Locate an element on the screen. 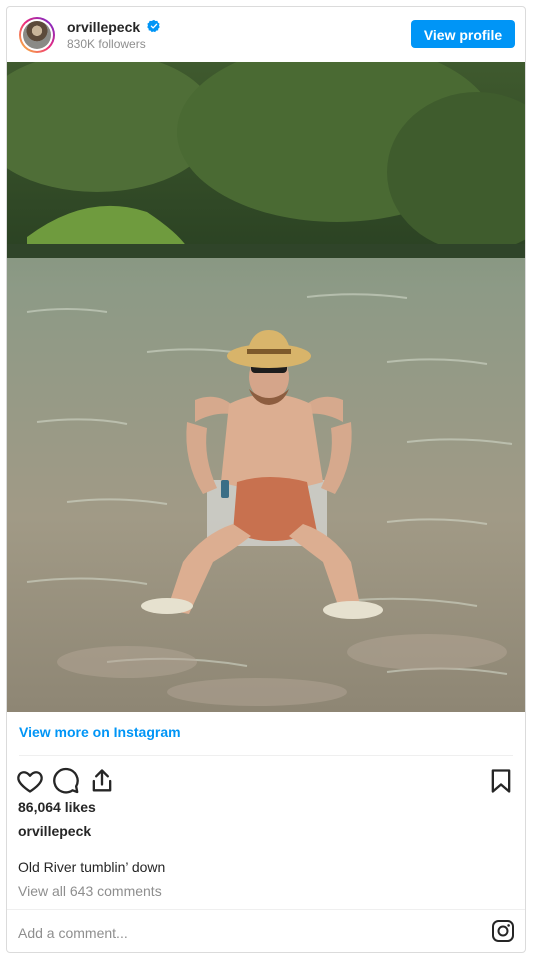 This screenshot has height=961, width=534. bookmark-icon is located at coordinates (501, 781).